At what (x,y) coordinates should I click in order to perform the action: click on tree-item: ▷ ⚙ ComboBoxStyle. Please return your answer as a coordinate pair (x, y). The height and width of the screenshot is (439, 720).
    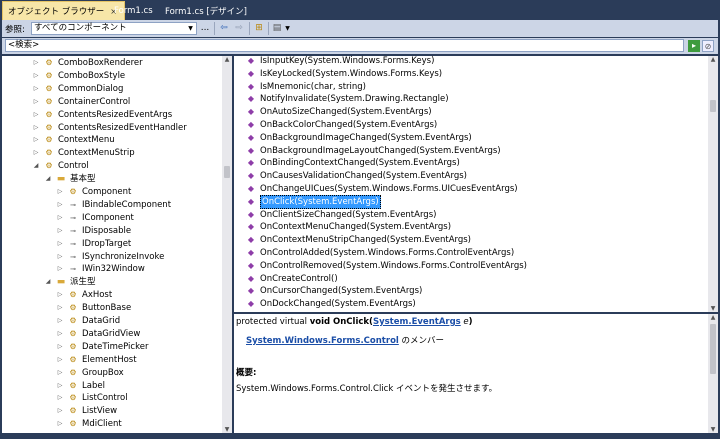
    Looking at the image, I should click on (78, 76).